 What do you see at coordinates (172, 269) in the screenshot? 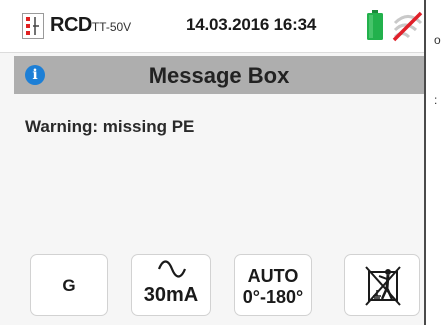
I see `sine-wave-icon` at bounding box center [172, 269].